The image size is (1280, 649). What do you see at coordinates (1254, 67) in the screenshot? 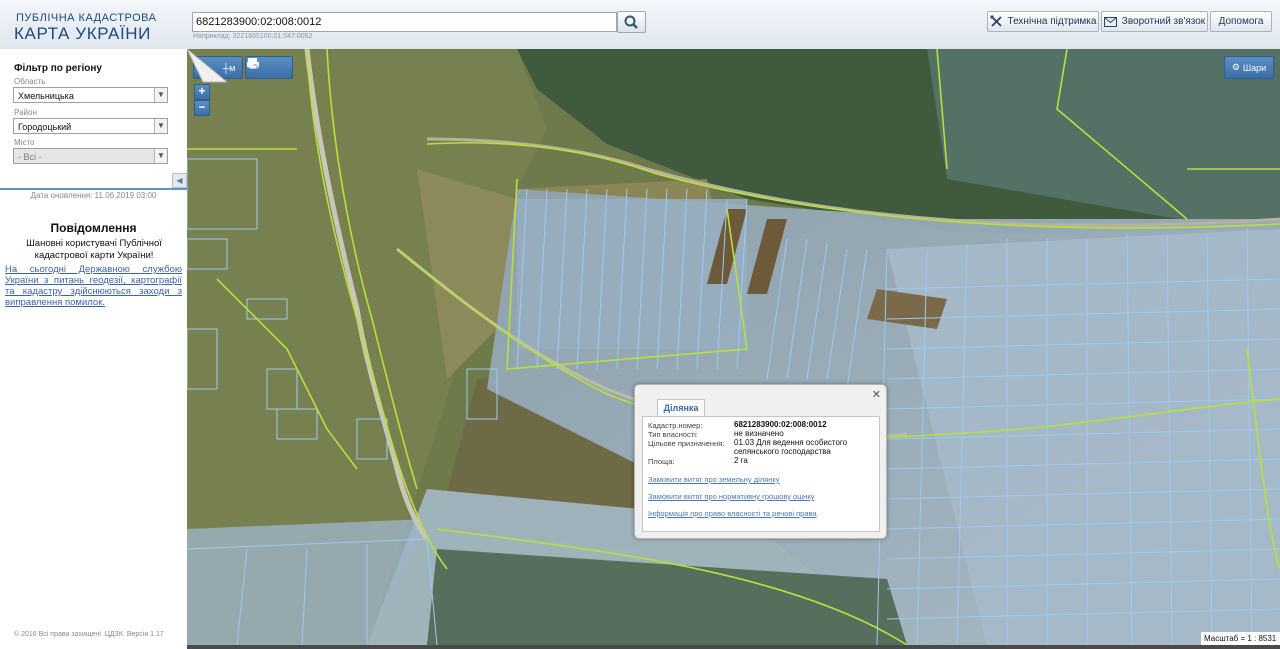
I see `layers-button-label: Шари` at bounding box center [1254, 67].